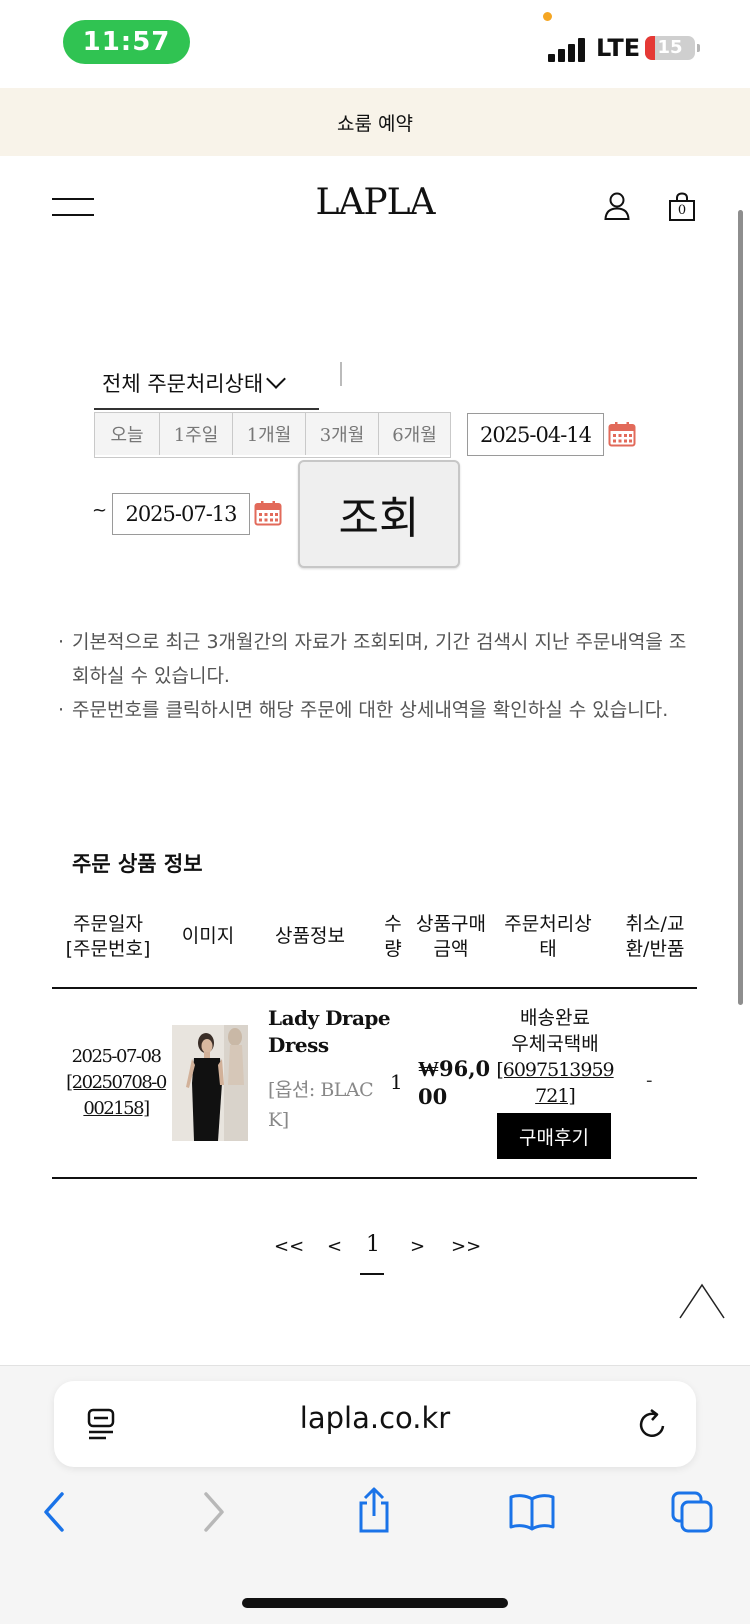 Image resolution: width=750 pixels, height=1624 pixels. What do you see at coordinates (108, 924) in the screenshot?
I see `col-order-date-line1: 주문일자` at bounding box center [108, 924].